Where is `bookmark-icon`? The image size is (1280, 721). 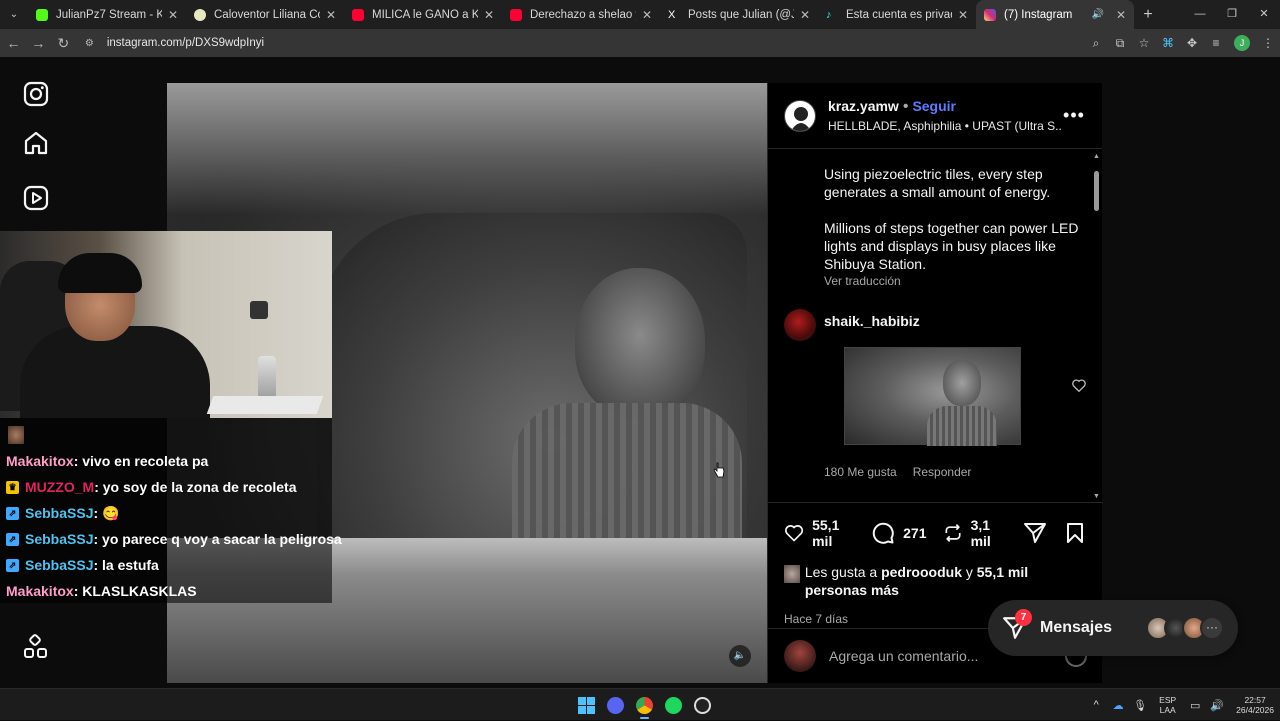 bookmark-icon is located at coordinates (1075, 533).